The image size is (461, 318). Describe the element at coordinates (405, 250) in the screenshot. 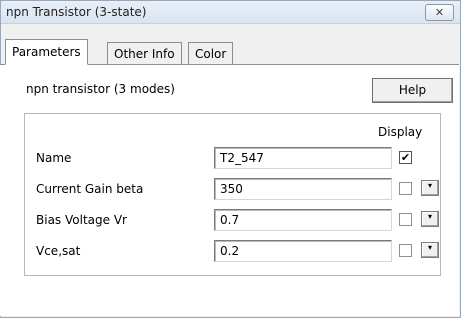

I see `vce-sat-display-checkbox` at that location.